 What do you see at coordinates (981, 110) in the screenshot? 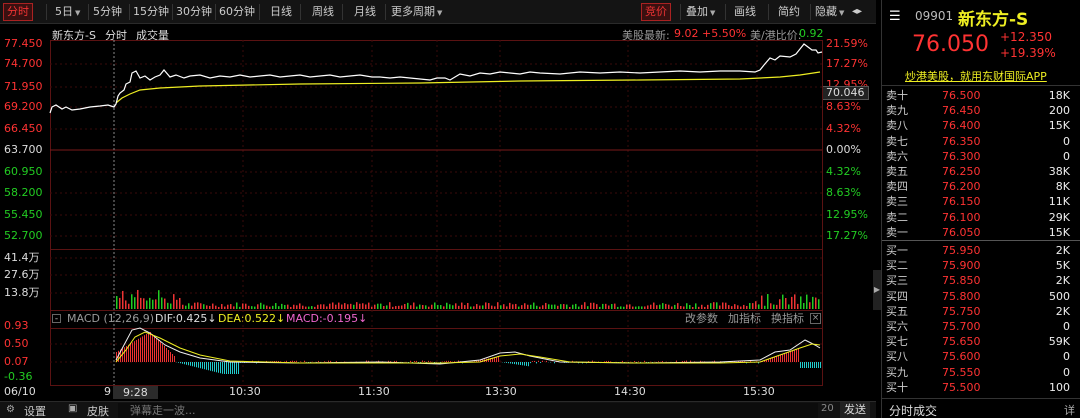
I see `ask-row: 卖九 76.450 200` at bounding box center [981, 110].